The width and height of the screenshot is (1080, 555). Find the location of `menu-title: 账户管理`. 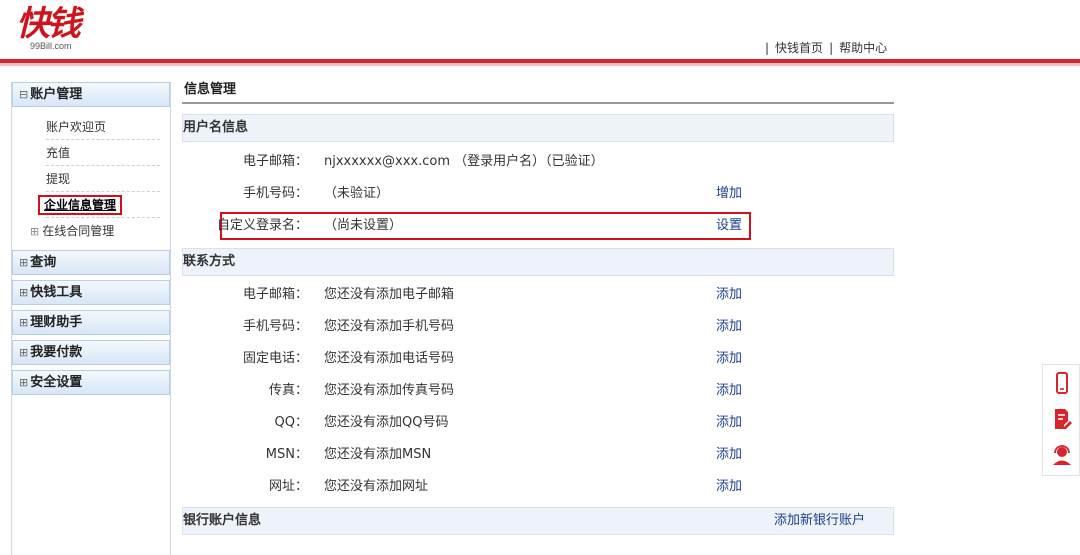

menu-title: 账户管理 is located at coordinates (56, 94).